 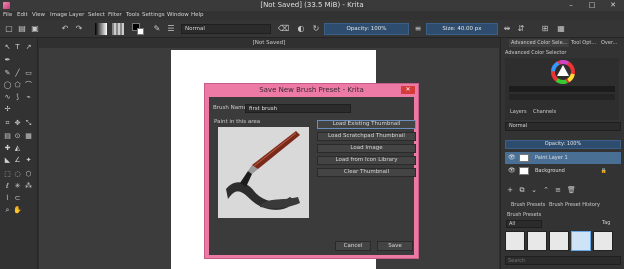 What do you see at coordinates (28, 85) in the screenshot?
I see `polyline-tool-icon: ⌒` at bounding box center [28, 85].